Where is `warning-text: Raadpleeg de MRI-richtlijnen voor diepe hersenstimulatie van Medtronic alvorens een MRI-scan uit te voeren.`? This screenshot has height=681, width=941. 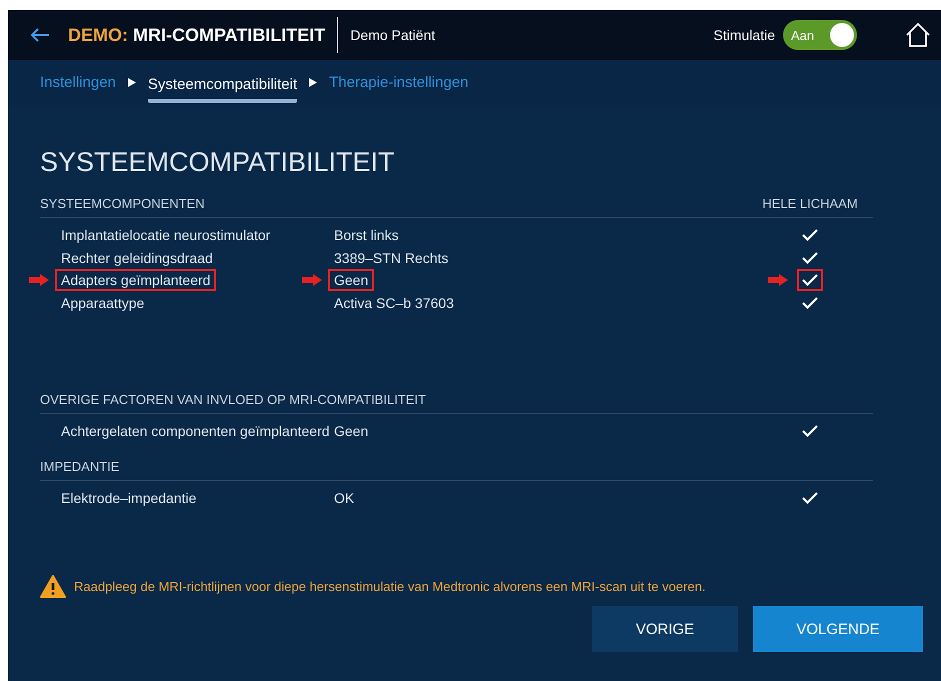 warning-text: Raadpleeg de MRI-richtlijnen voor diepe hersenstimulatie van Medtronic alvorens een MRI-scan uit te voeren. is located at coordinates (390, 586).